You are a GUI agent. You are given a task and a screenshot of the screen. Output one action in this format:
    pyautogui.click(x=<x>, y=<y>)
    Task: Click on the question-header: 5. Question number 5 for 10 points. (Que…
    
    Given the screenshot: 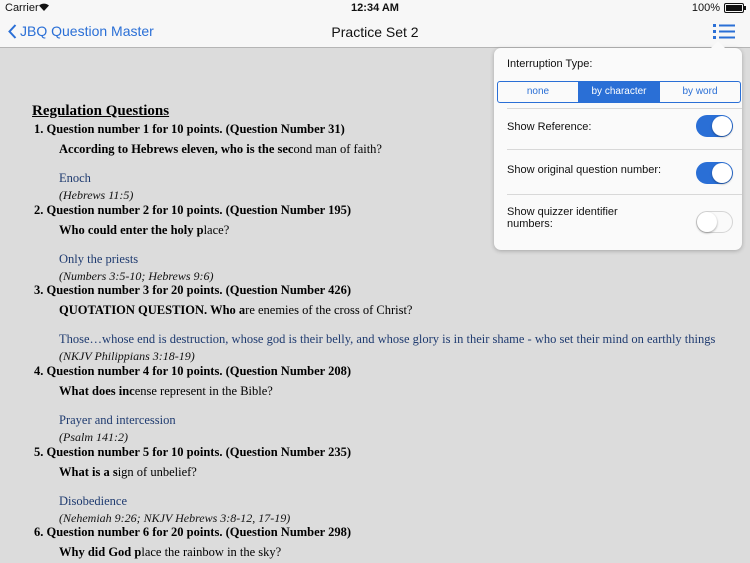 What is the action you would take?
    pyautogui.click(x=193, y=452)
    